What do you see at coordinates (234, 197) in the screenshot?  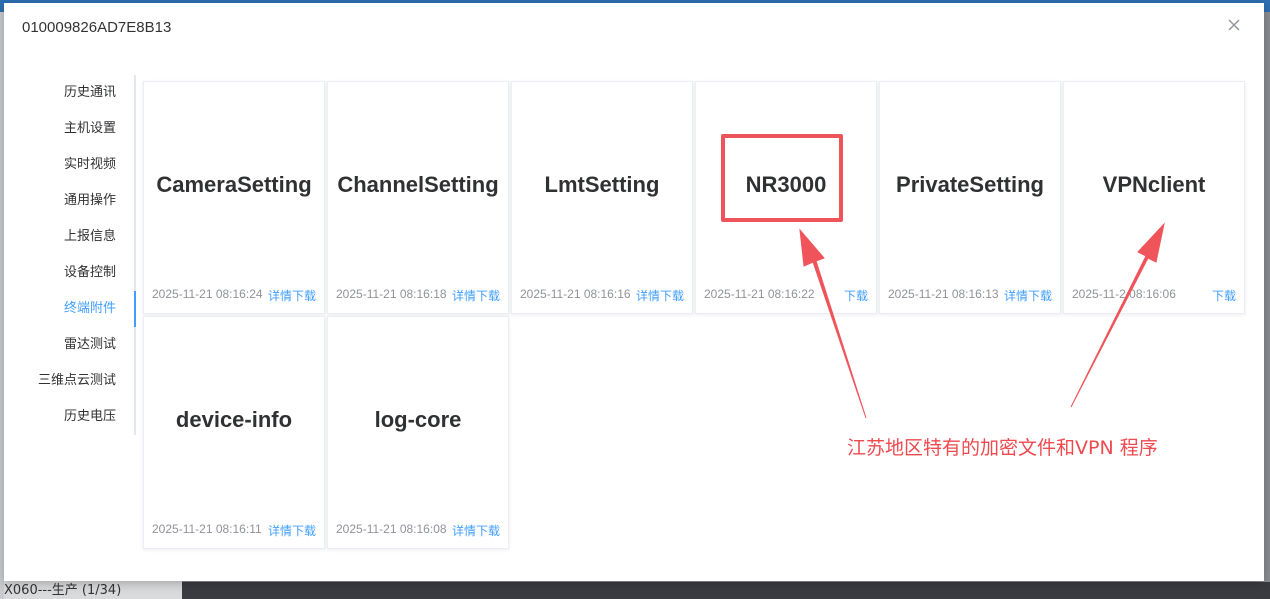 I see `file-card: CameraSetting 2025-11-21 08:16:24 详情下载` at bounding box center [234, 197].